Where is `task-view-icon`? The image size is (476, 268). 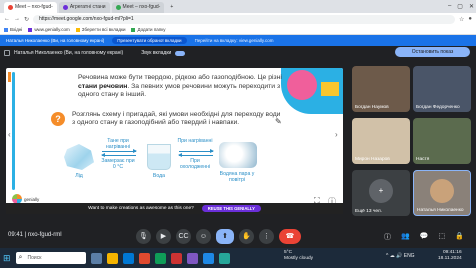
task-view-icon is located at coordinates (96, 258).